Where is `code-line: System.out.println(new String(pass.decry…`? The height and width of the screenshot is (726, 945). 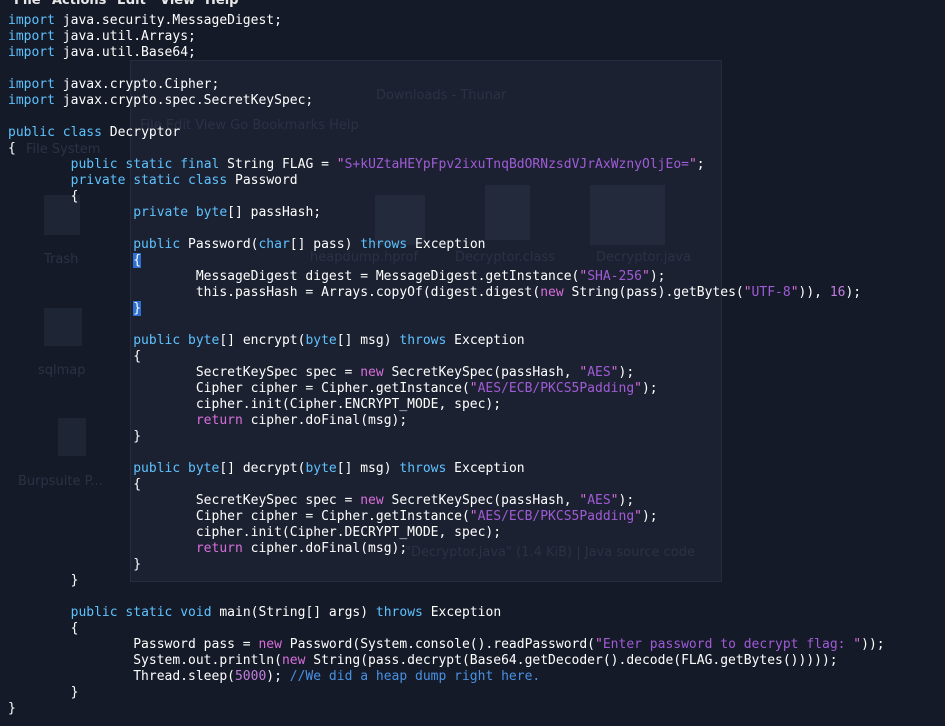
code-line: System.out.println(new String(pass.decry… is located at coordinates (423, 660).